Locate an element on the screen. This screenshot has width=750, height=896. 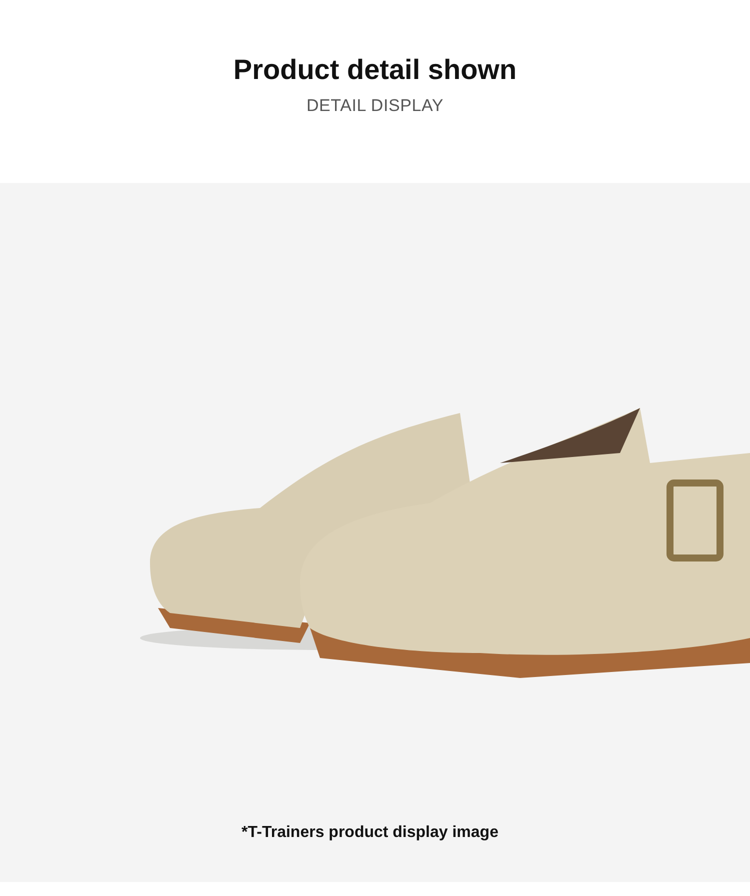
photo-caption: *T-Trainers product display image is located at coordinates (370, 833).